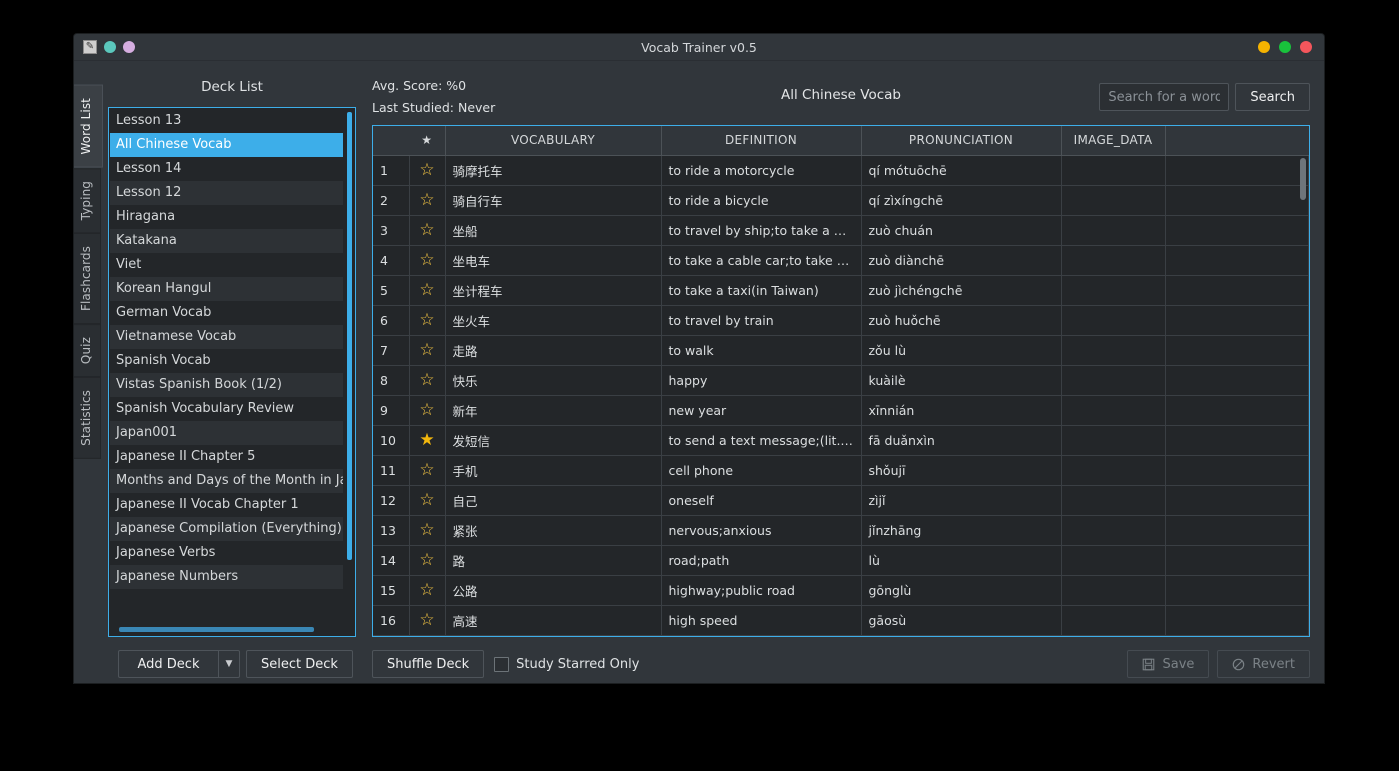  I want to click on shuffle-deck-button: Shuffle Deck, so click(428, 664).